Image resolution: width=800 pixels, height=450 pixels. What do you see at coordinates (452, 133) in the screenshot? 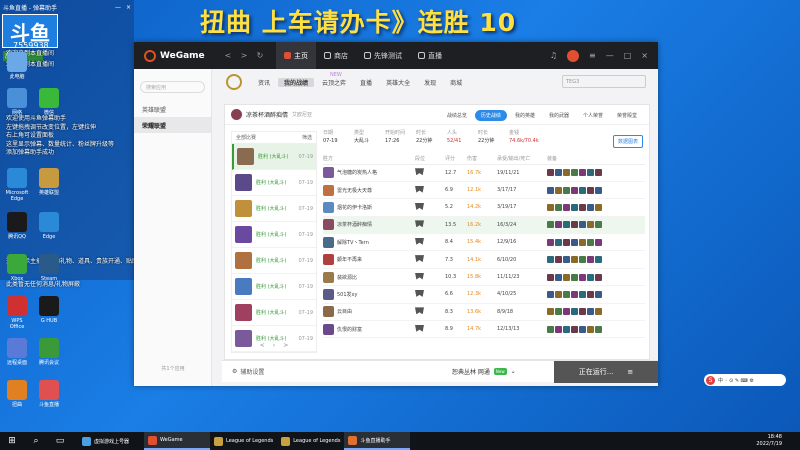
I see `info-key: 人头` at bounding box center [452, 133].